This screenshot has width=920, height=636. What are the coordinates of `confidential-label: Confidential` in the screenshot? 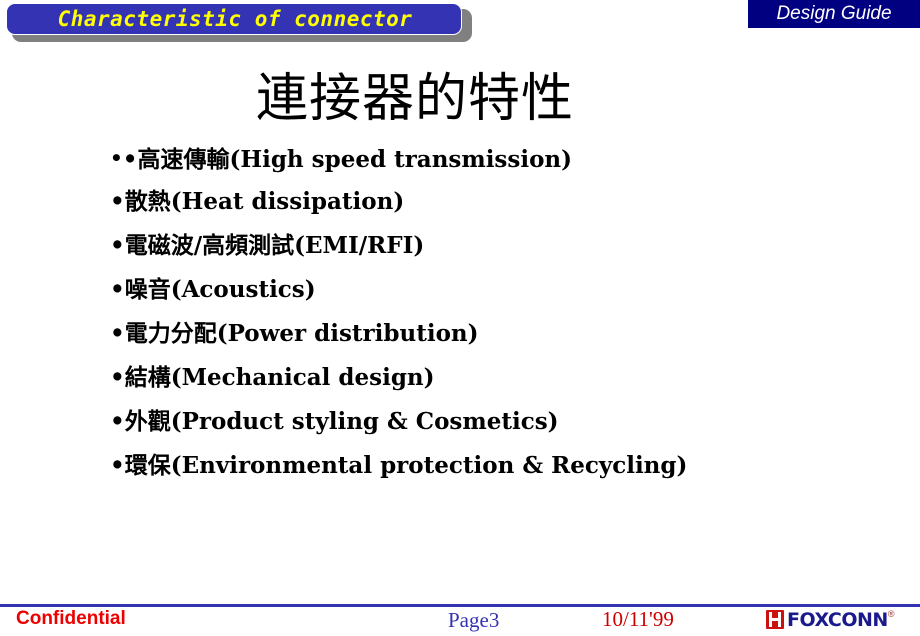 It's located at (71, 618).